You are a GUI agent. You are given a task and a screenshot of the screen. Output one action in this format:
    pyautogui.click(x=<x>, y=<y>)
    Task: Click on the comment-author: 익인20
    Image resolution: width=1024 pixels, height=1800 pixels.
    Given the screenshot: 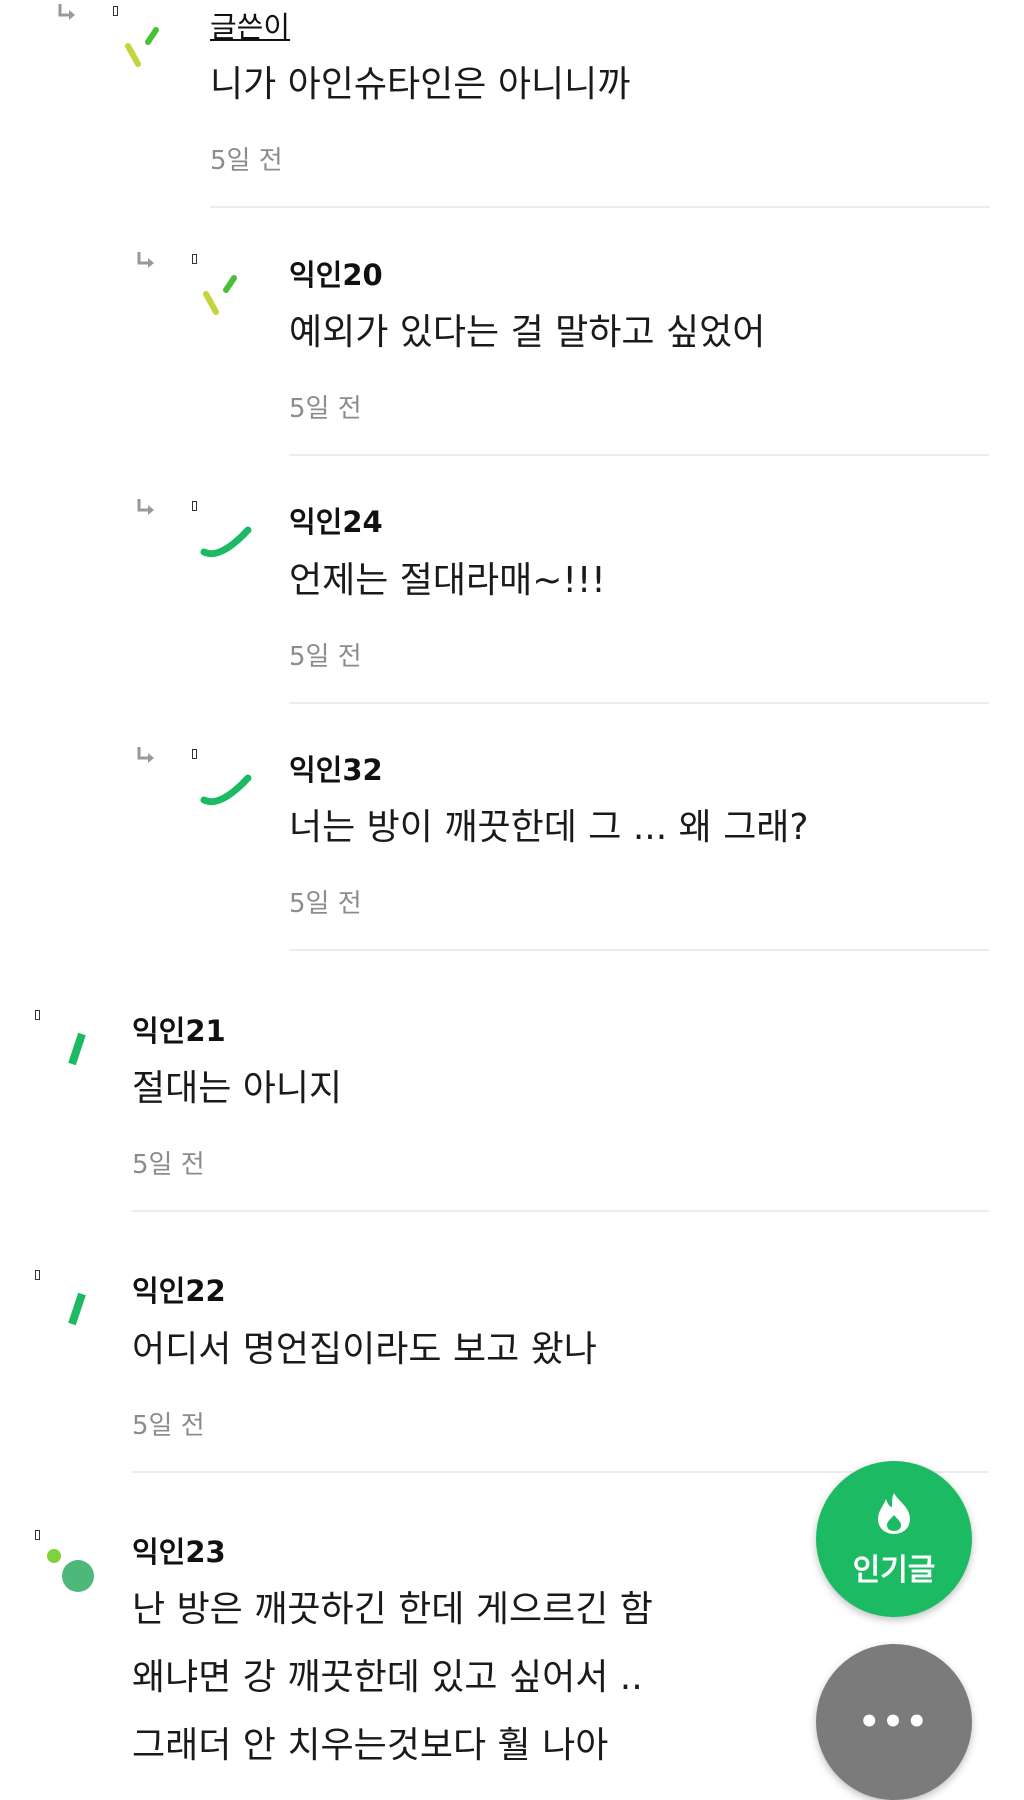 What is the action you would take?
    pyautogui.click(x=336, y=273)
    